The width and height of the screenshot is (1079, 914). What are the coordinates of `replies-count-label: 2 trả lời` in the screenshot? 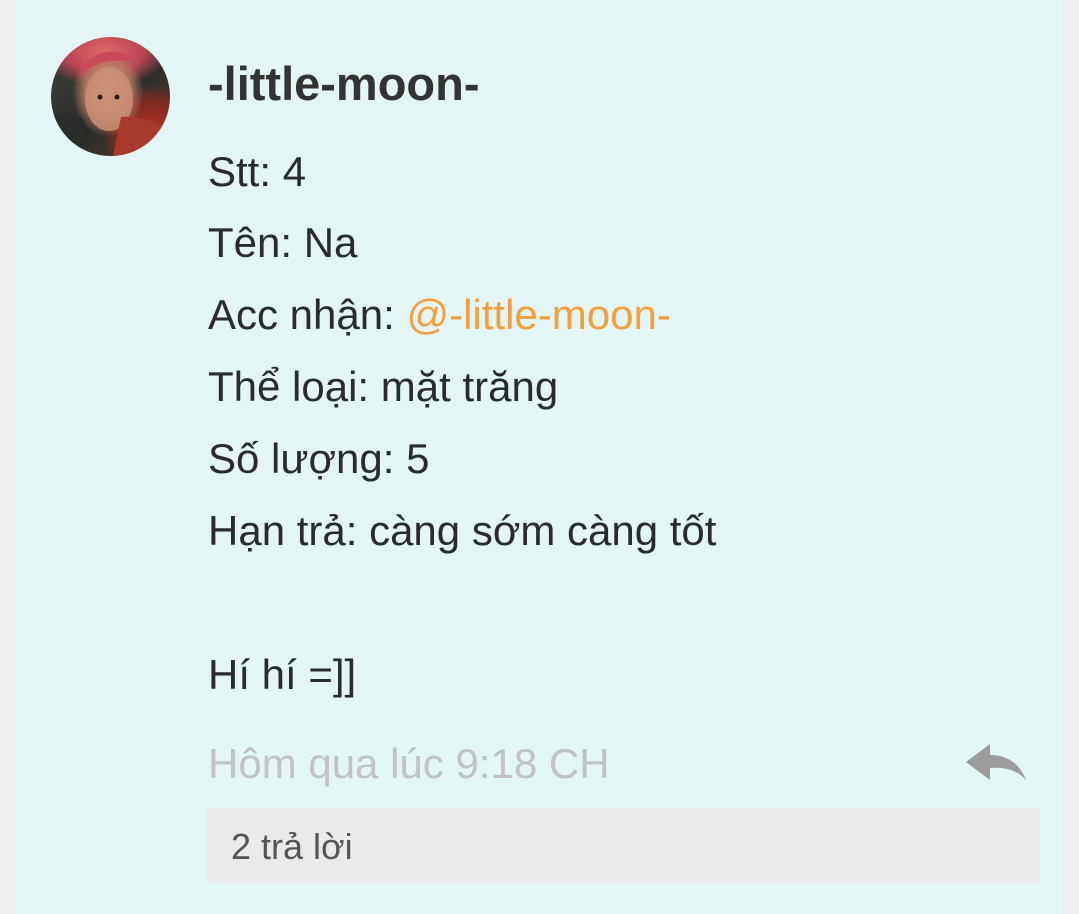 It's located at (292, 846).